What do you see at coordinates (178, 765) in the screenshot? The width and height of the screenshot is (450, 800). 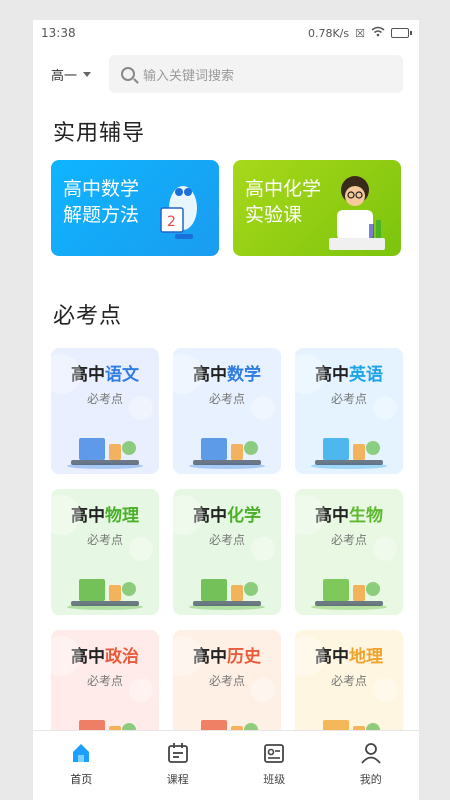 I see `tab-course: 课程` at bounding box center [178, 765].